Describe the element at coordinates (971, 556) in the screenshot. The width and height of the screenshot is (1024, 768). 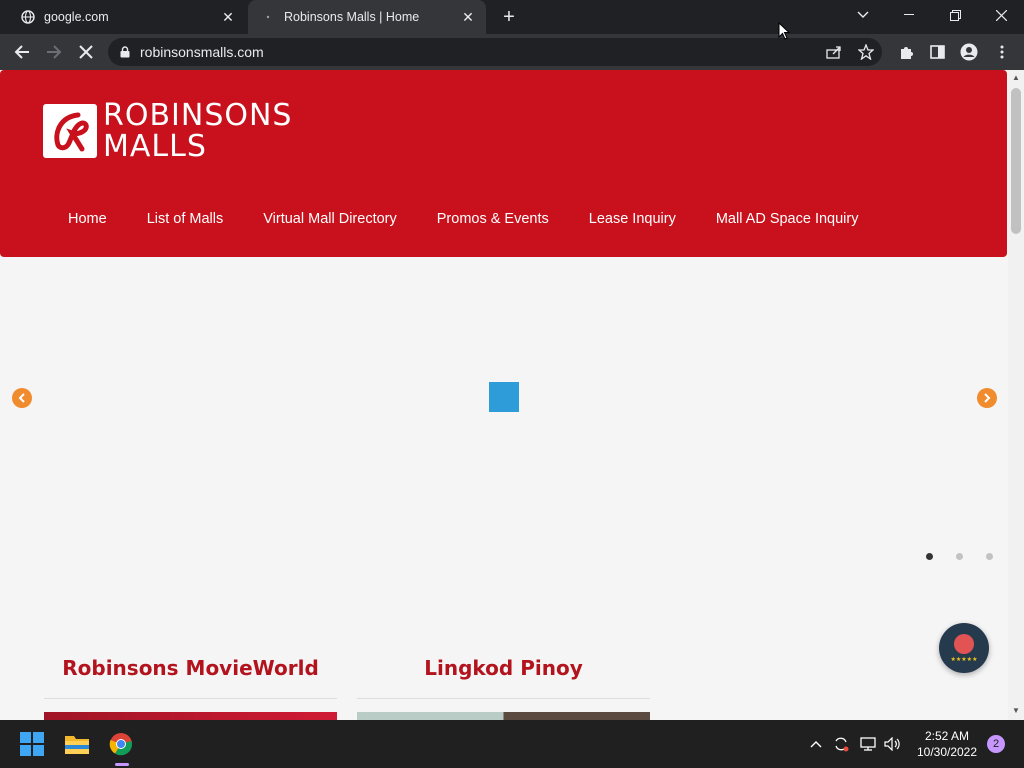
I see `slider-pagination` at that location.